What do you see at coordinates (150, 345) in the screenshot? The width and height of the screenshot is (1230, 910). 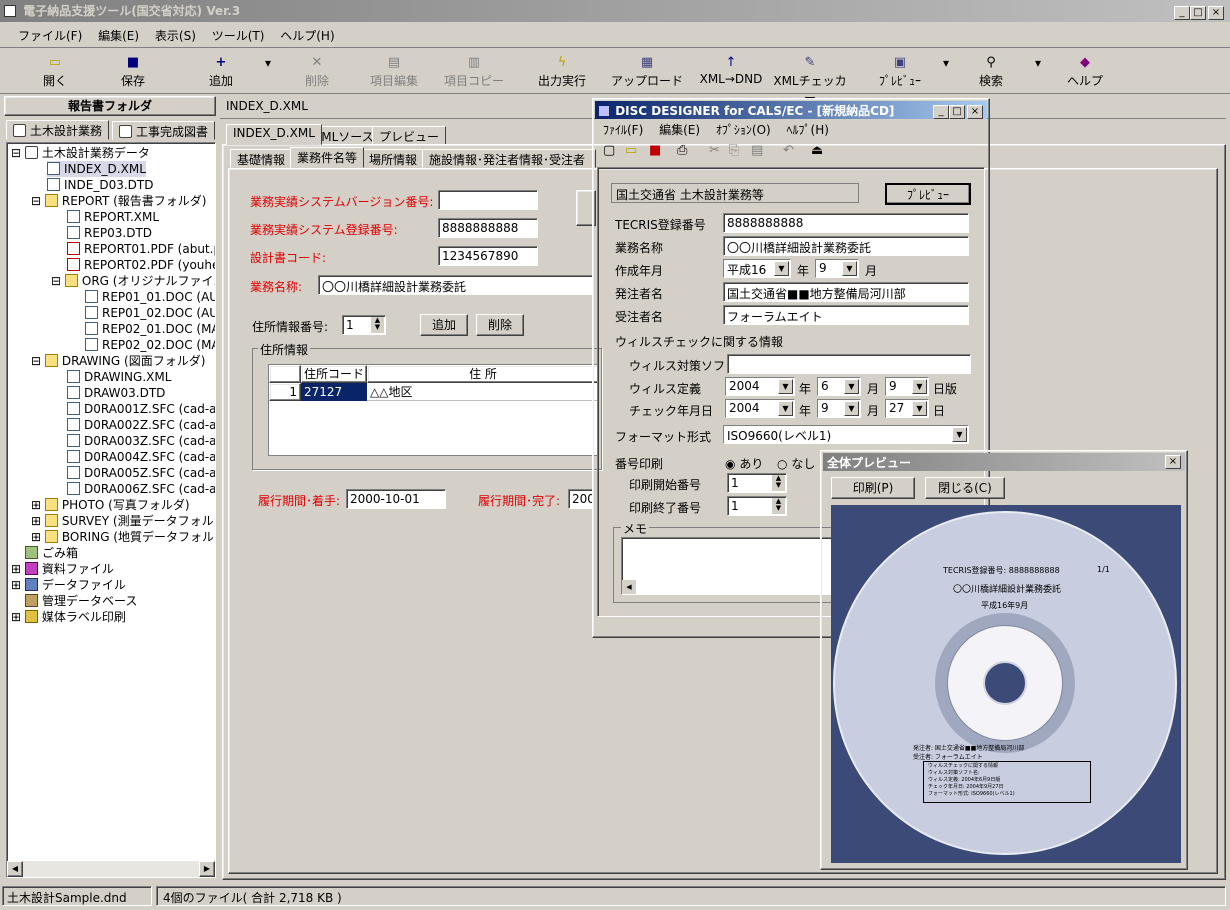 I see `tree-item: REP02_02.DOC (MAN` at bounding box center [150, 345].